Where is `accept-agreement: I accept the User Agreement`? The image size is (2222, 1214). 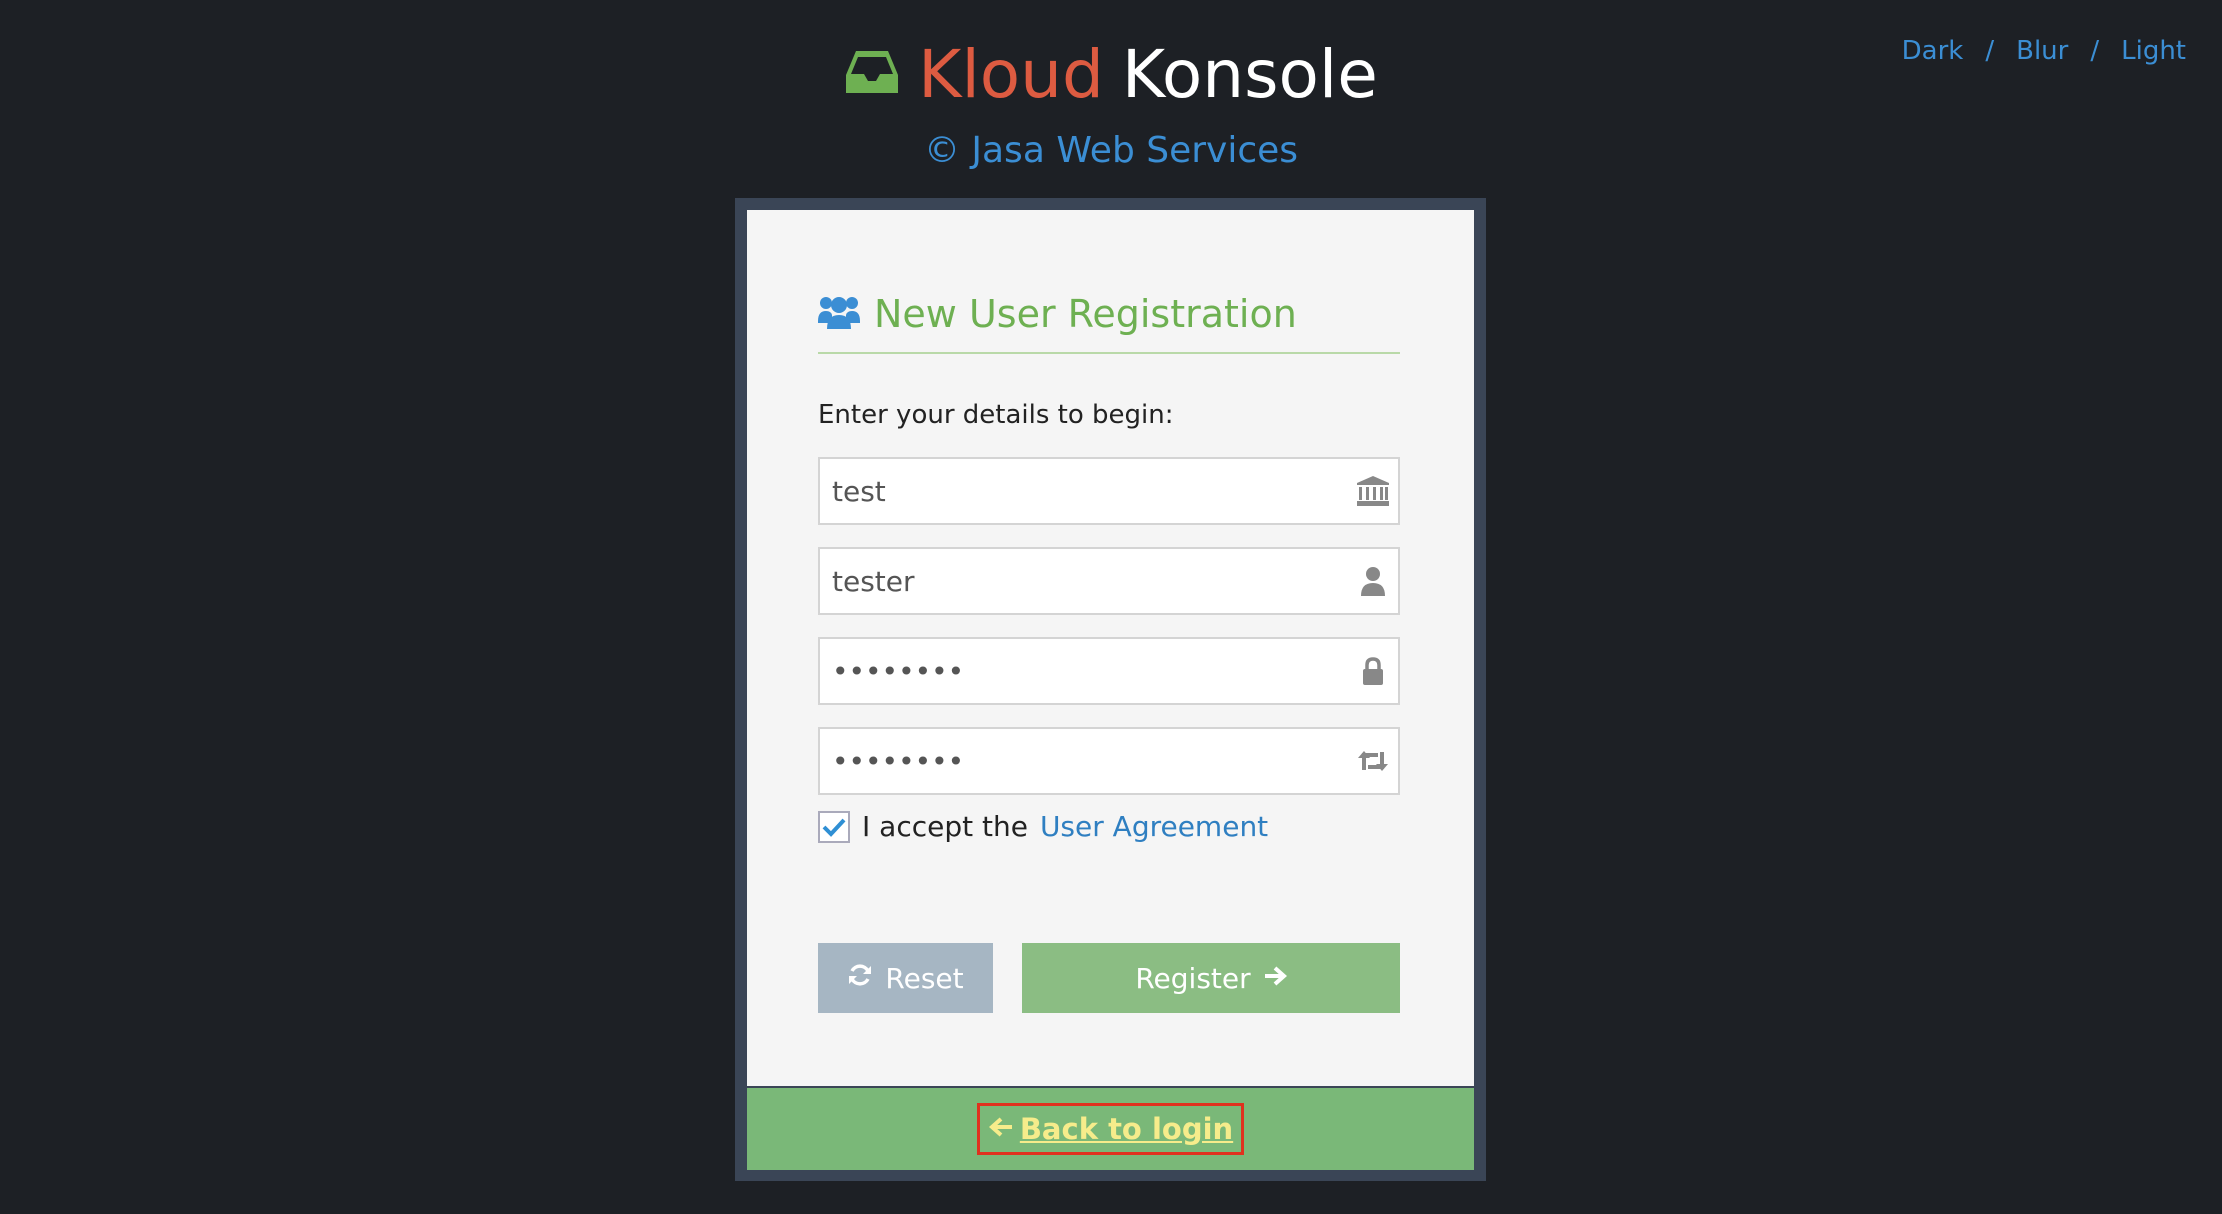
accept-agreement: I accept the User Agreement is located at coordinates (1043, 826).